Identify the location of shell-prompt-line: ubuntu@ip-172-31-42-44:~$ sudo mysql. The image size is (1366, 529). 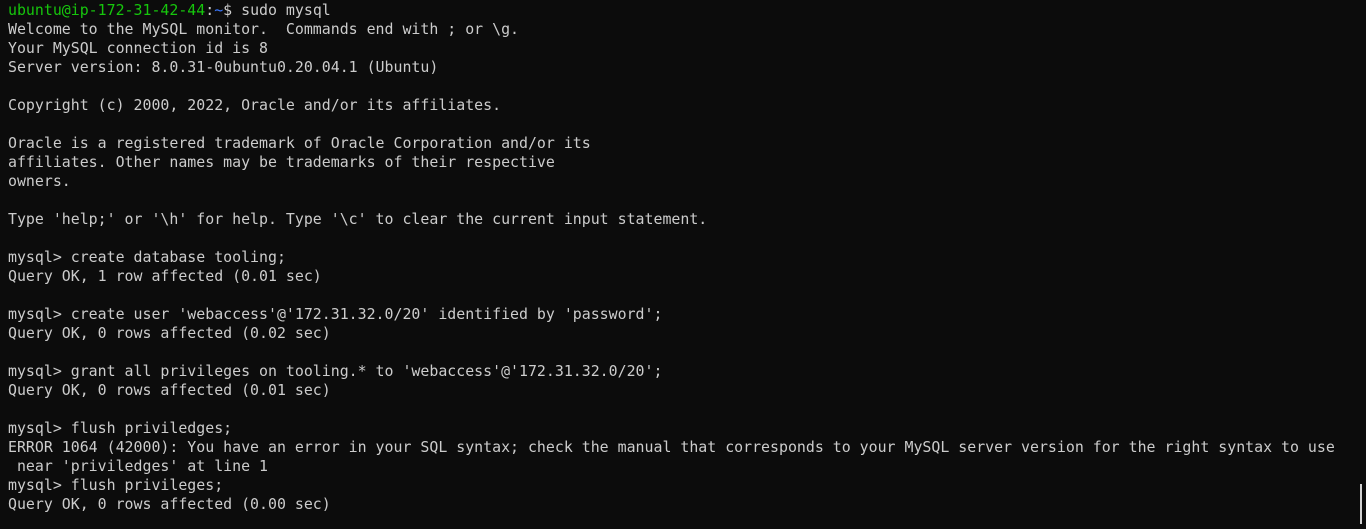
(687, 10).